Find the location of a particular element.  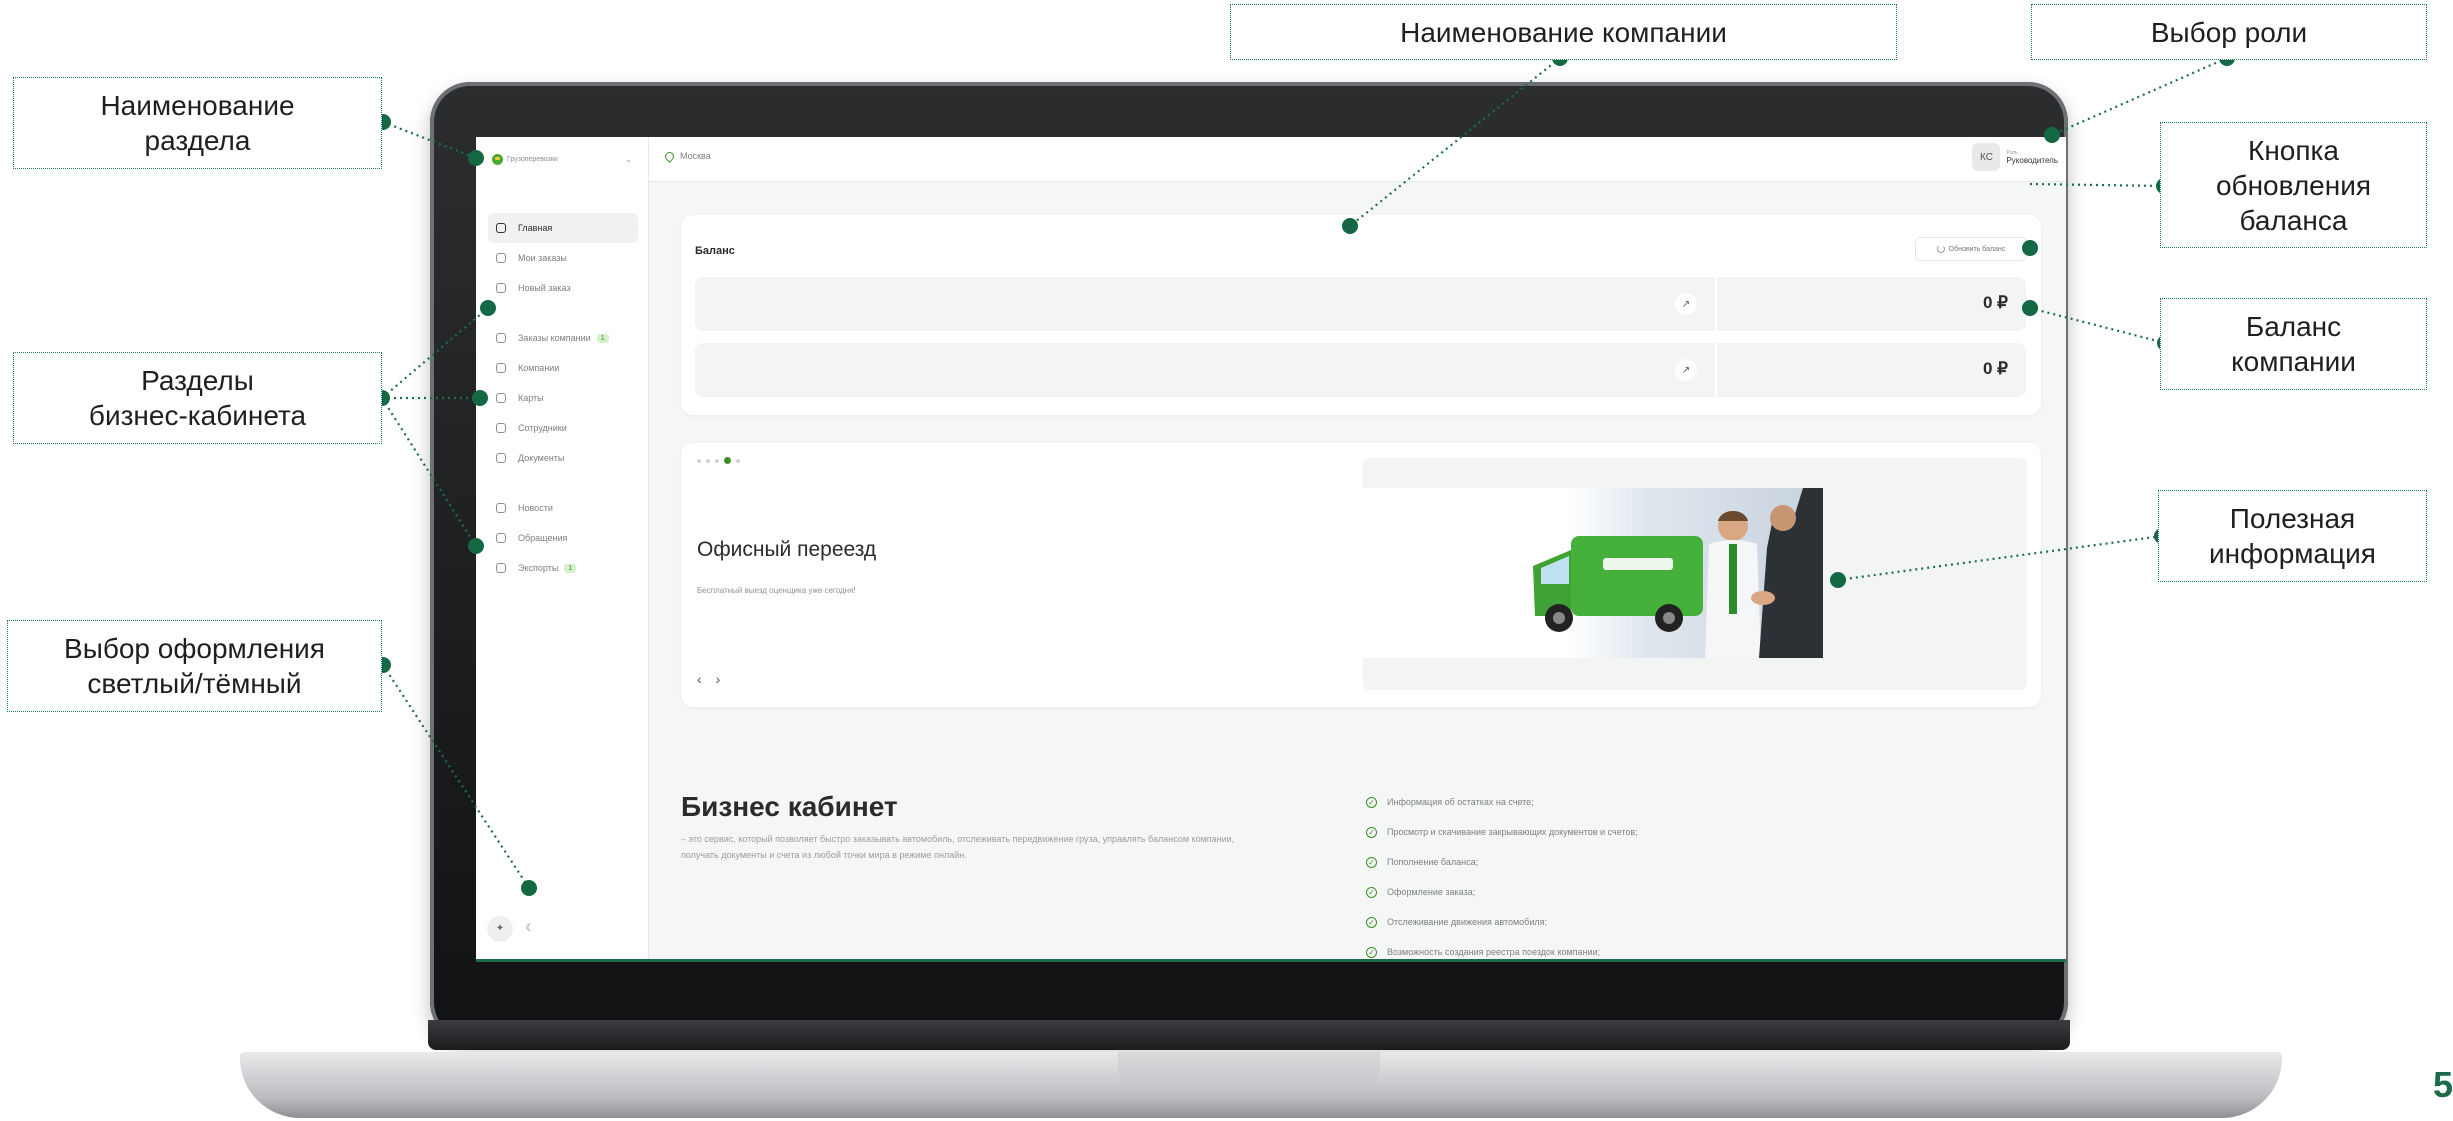

carousel-dots is located at coordinates (718, 460).